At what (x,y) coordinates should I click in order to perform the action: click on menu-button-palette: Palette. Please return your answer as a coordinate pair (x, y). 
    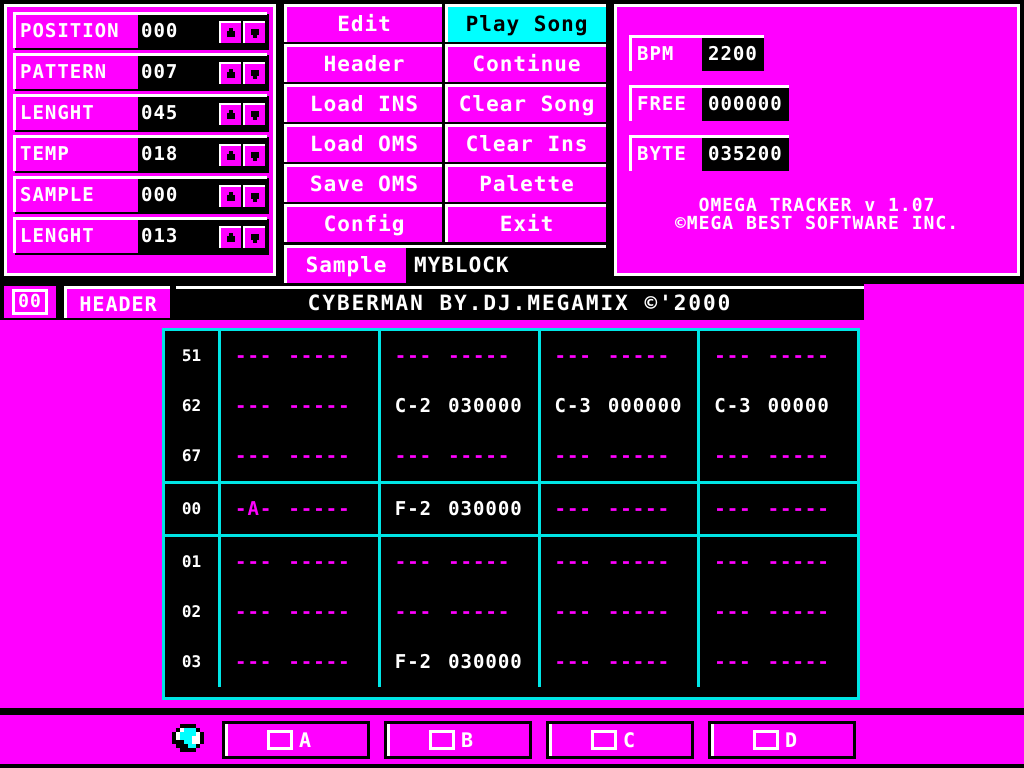
    Looking at the image, I should click on (525, 183).